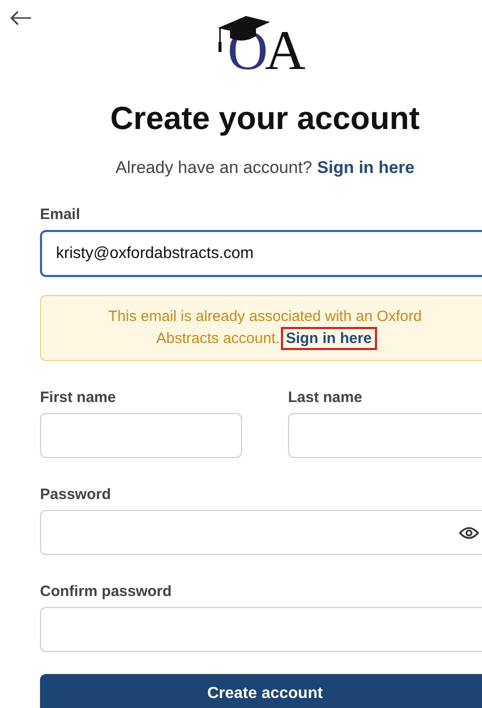 The image size is (482, 708). I want to click on eye-icon, so click(469, 533).